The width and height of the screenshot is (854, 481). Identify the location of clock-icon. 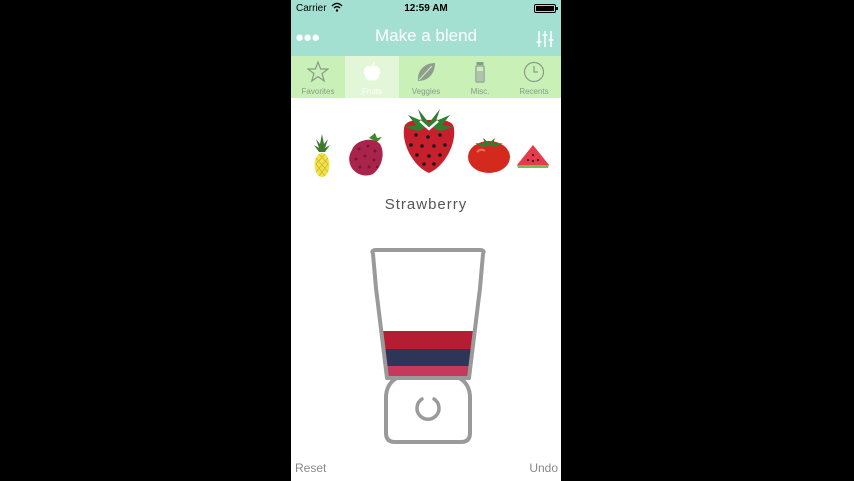
(534, 72).